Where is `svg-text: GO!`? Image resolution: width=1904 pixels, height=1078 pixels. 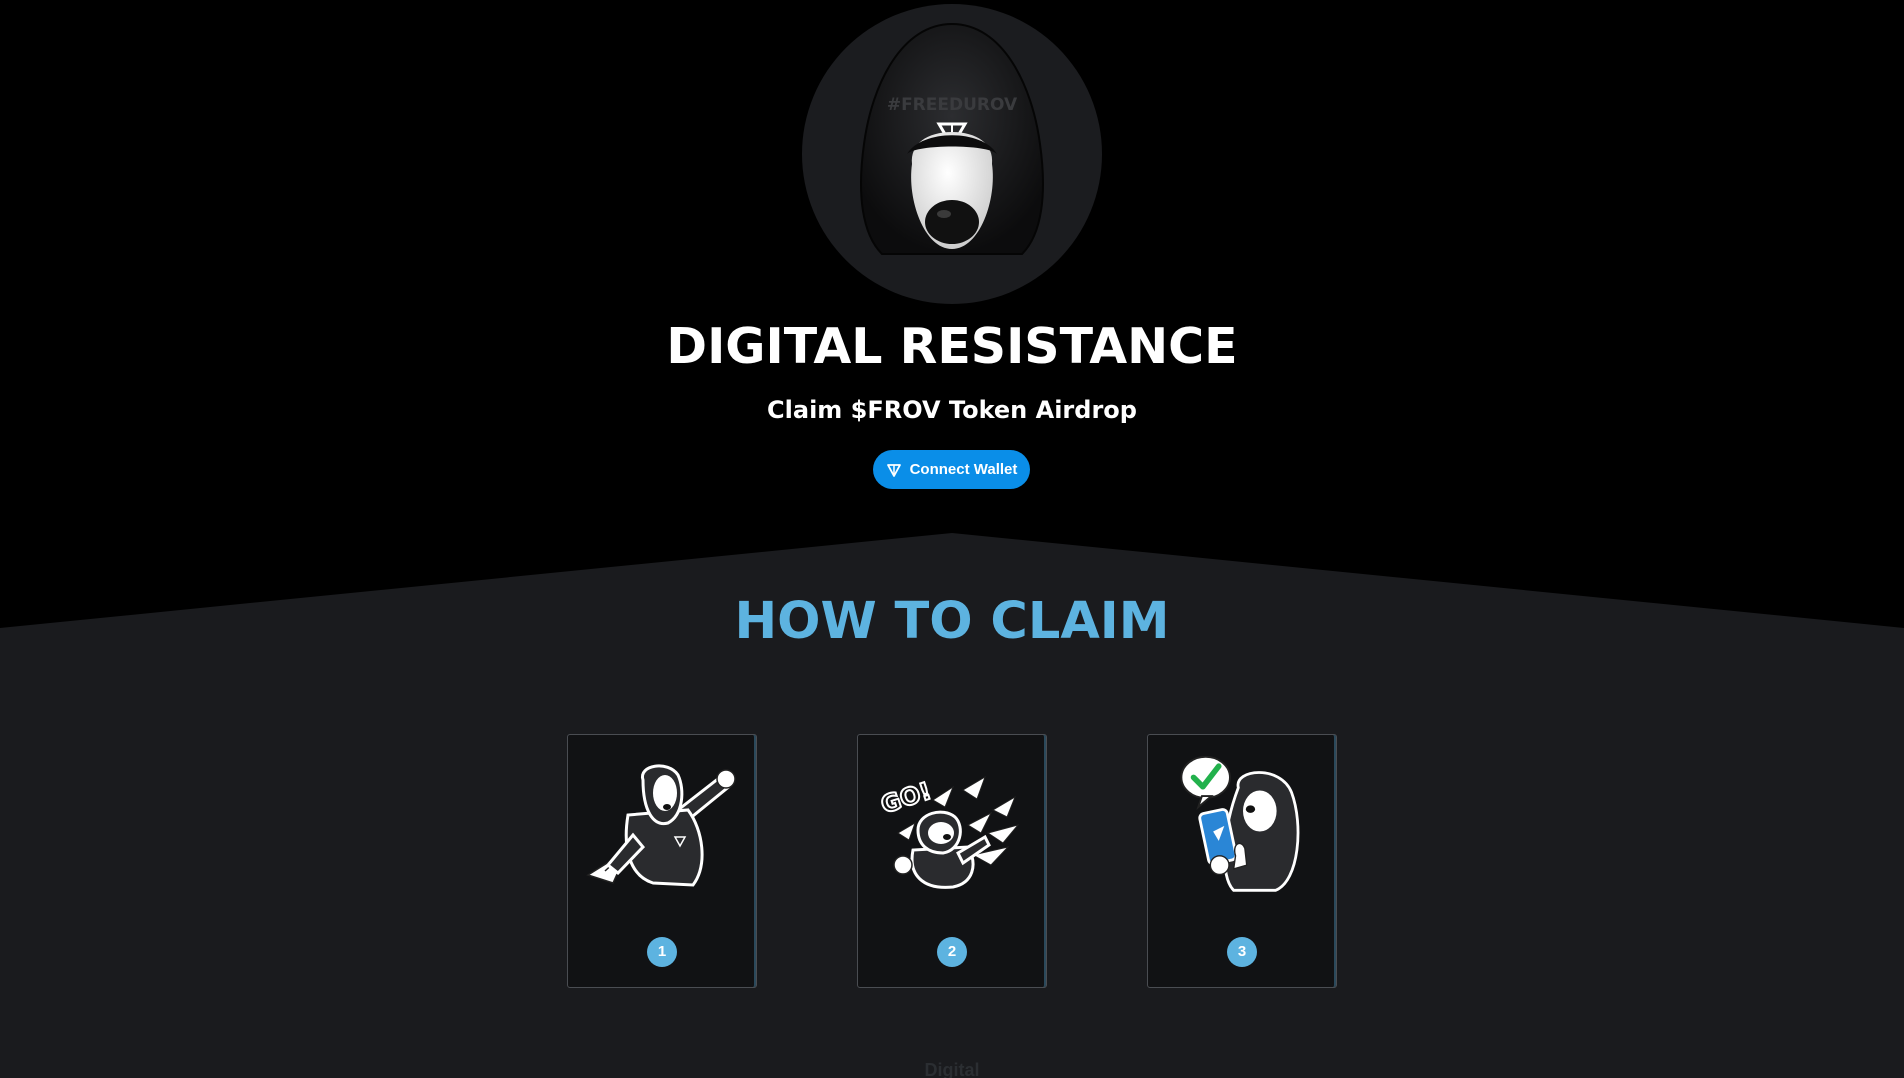 svg-text: GO! is located at coordinates (905, 798).